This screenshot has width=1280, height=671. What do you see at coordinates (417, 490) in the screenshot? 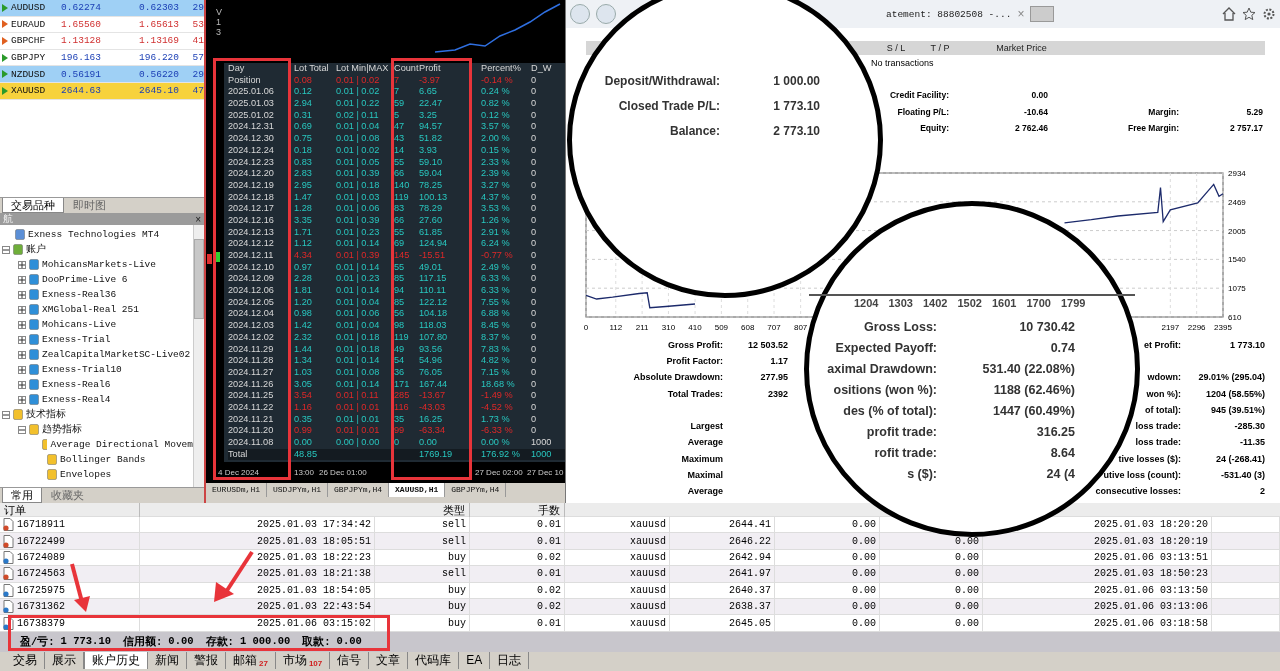
I see `chart-tab: XAUUSD,H1` at bounding box center [417, 490].